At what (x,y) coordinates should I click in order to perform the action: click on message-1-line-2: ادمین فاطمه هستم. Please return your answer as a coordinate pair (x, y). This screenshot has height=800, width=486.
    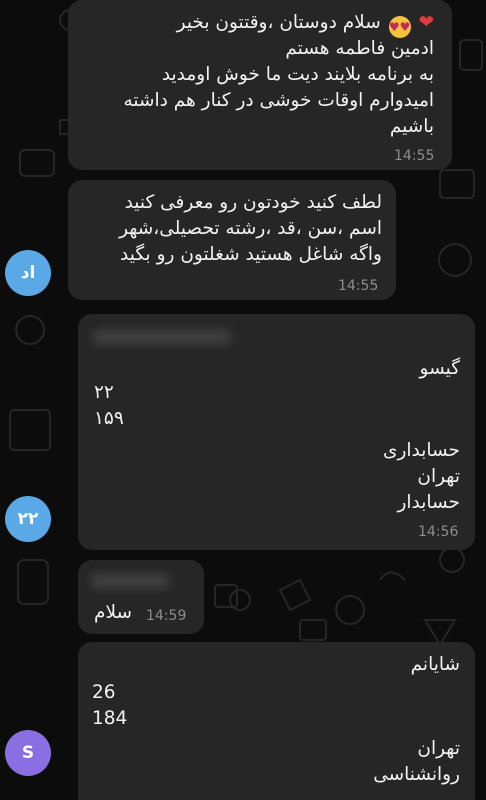
    Looking at the image, I should click on (359, 48).